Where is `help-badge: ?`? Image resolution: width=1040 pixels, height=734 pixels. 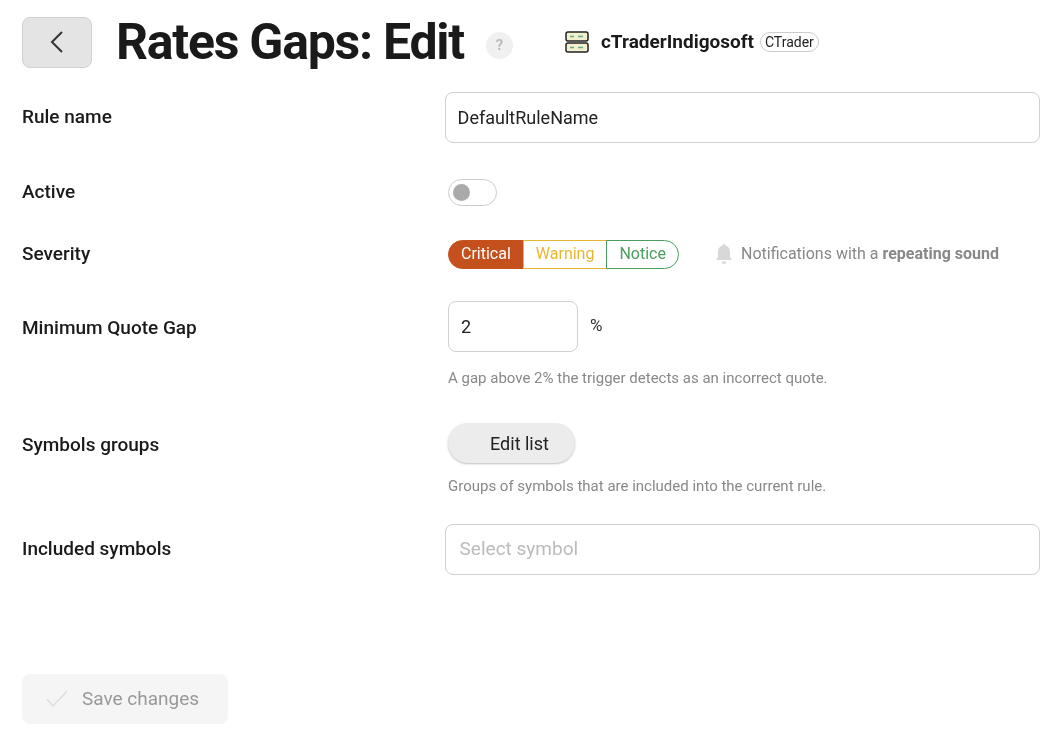 help-badge: ? is located at coordinates (499, 45).